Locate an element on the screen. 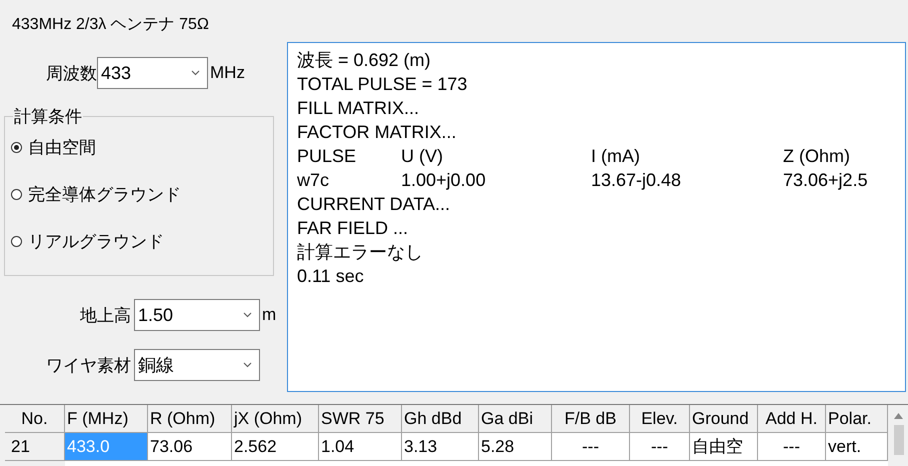  table-cell: 5.28 is located at coordinates (515, 447).